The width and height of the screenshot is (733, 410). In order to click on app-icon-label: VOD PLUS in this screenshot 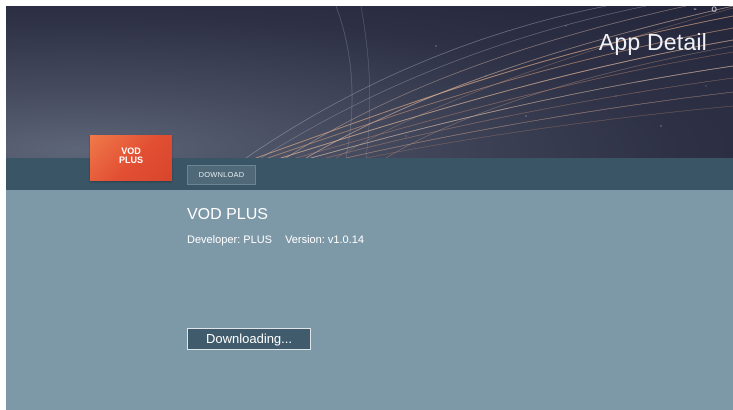, I will do `click(130, 155)`.